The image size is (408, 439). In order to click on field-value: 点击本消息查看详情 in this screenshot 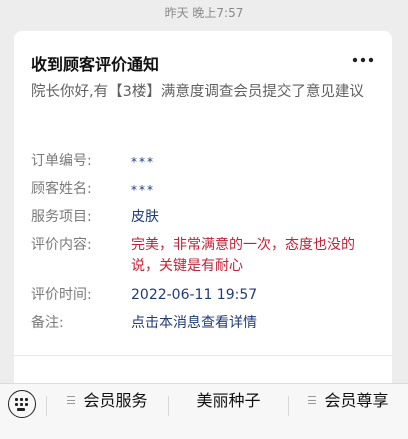, I will do `click(251, 323)`.